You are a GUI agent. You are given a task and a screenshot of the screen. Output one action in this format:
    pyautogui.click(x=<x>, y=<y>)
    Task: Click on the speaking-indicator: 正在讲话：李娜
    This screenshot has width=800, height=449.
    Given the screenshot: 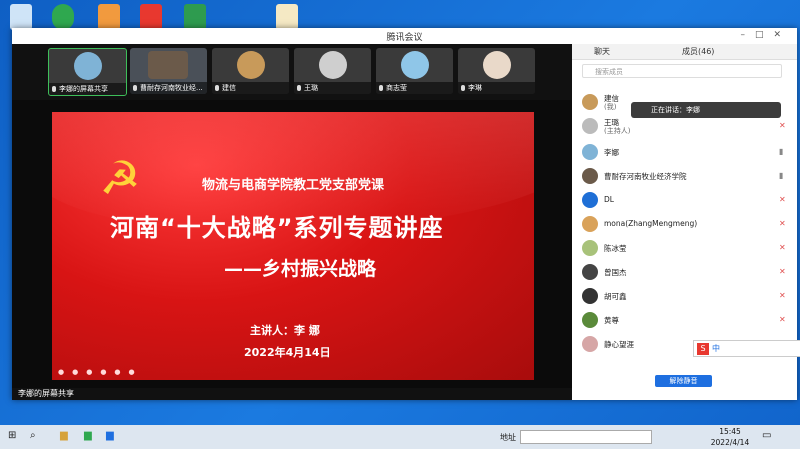 What is the action you would take?
    pyautogui.click(x=706, y=110)
    